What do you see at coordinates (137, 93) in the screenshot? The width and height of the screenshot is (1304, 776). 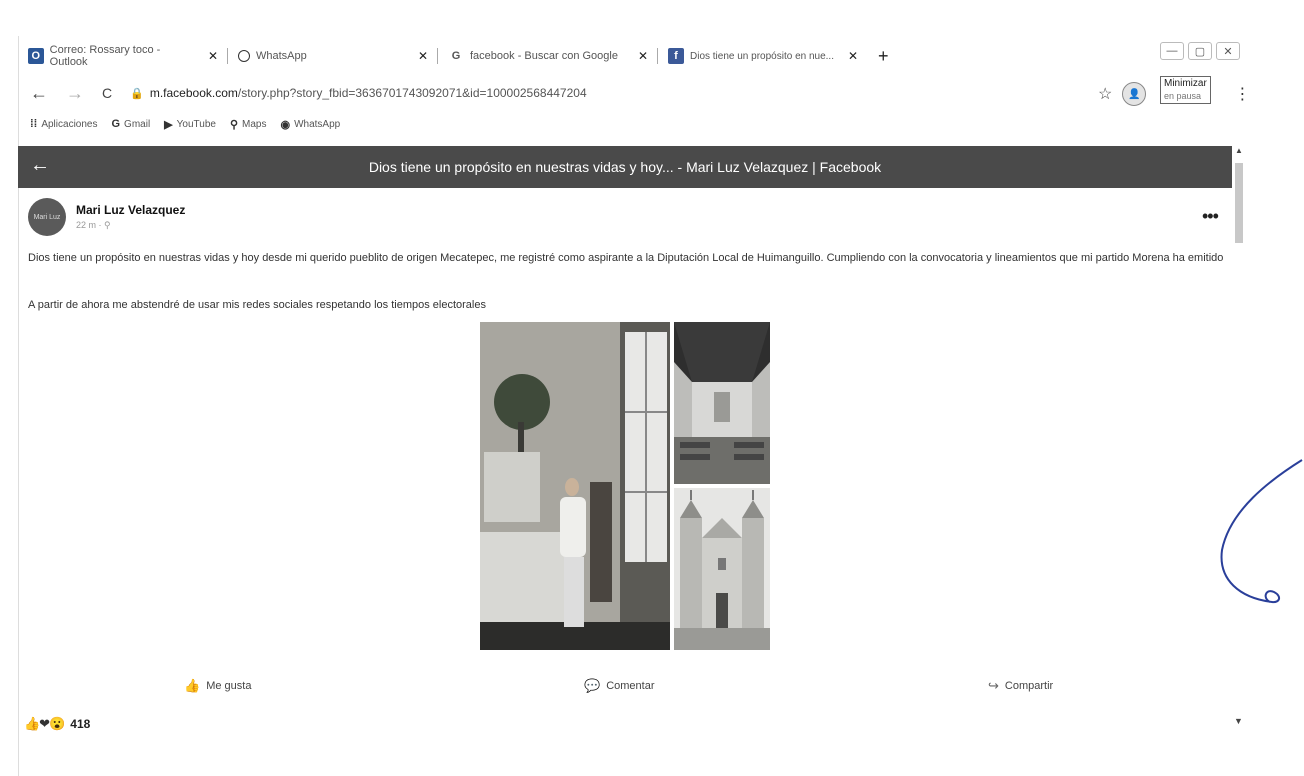 I see `lock-icon: 🔒` at bounding box center [137, 93].